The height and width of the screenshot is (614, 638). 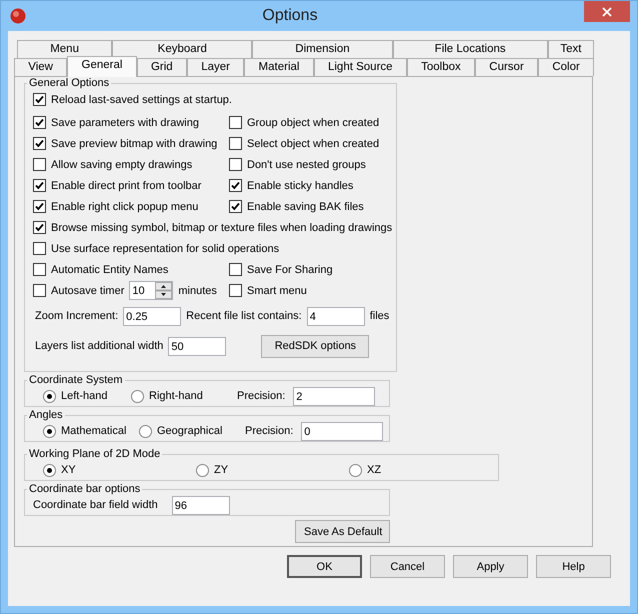 I want to click on input-field: 2, so click(x=334, y=396).